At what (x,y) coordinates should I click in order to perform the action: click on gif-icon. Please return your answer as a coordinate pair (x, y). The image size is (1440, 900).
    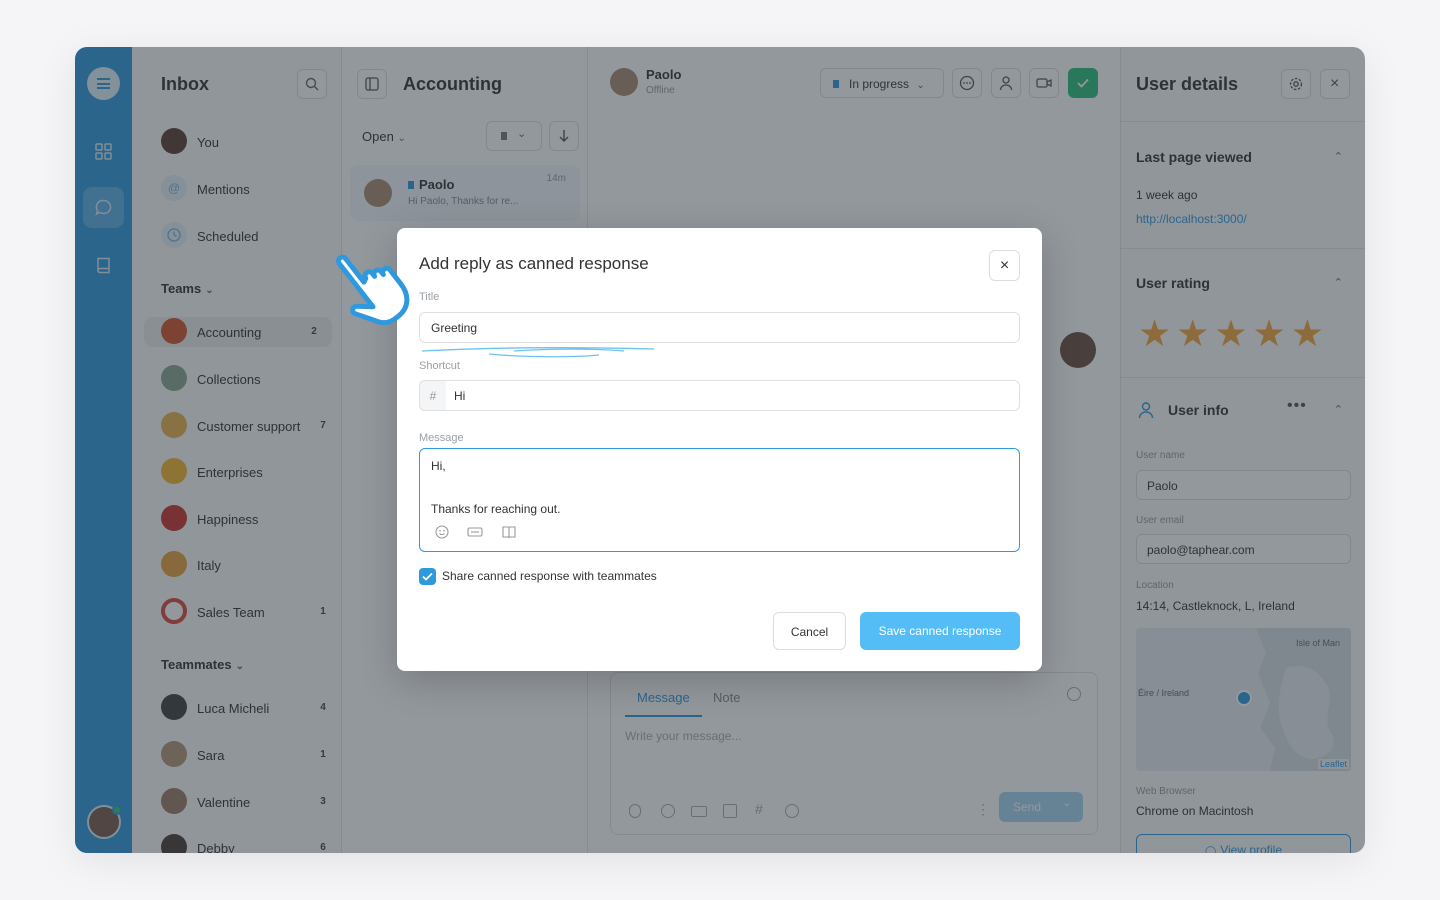
    Looking at the image, I should click on (475, 532).